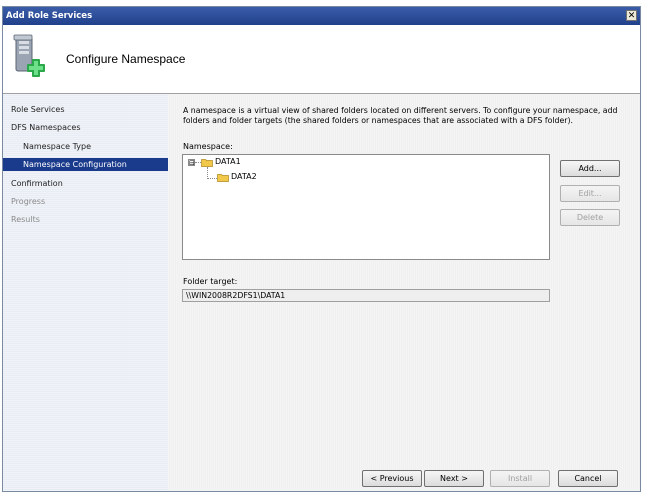 Image resolution: width=648 pixels, height=496 pixels. What do you see at coordinates (191, 163) in the screenshot?
I see `collapse-icon: ⊟` at bounding box center [191, 163].